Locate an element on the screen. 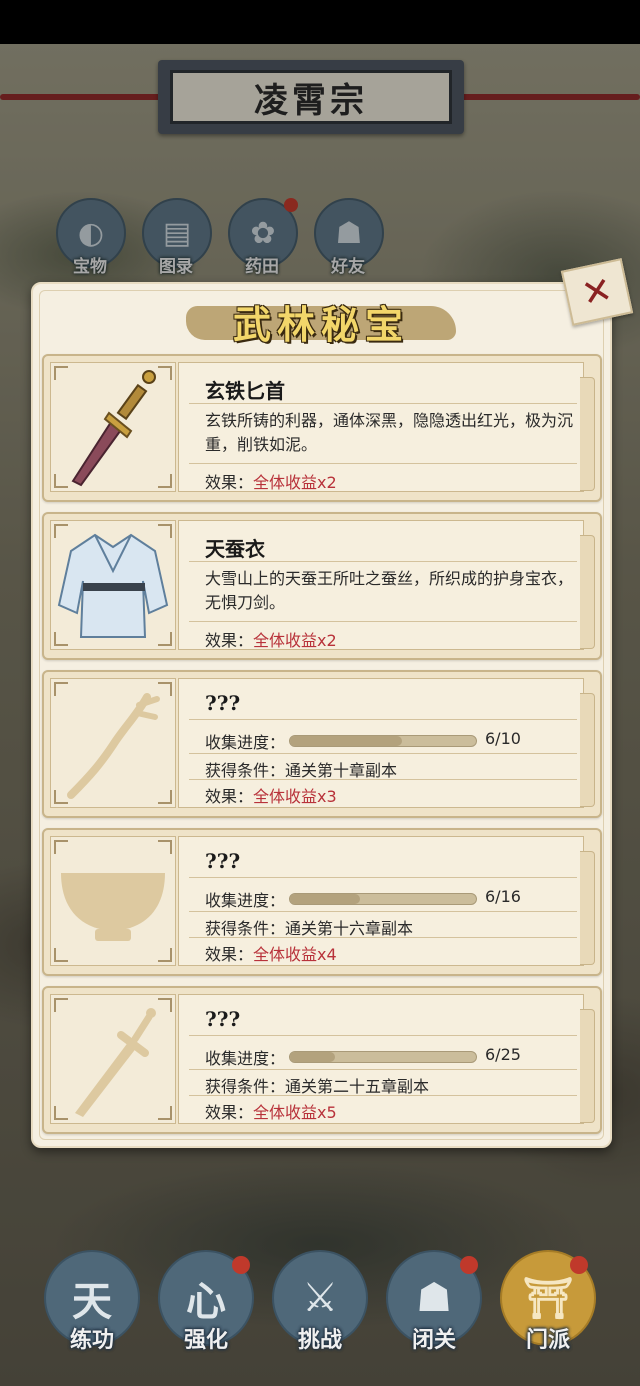  condition-line: 获得条件：通关第十六章副本 is located at coordinates (309, 927).